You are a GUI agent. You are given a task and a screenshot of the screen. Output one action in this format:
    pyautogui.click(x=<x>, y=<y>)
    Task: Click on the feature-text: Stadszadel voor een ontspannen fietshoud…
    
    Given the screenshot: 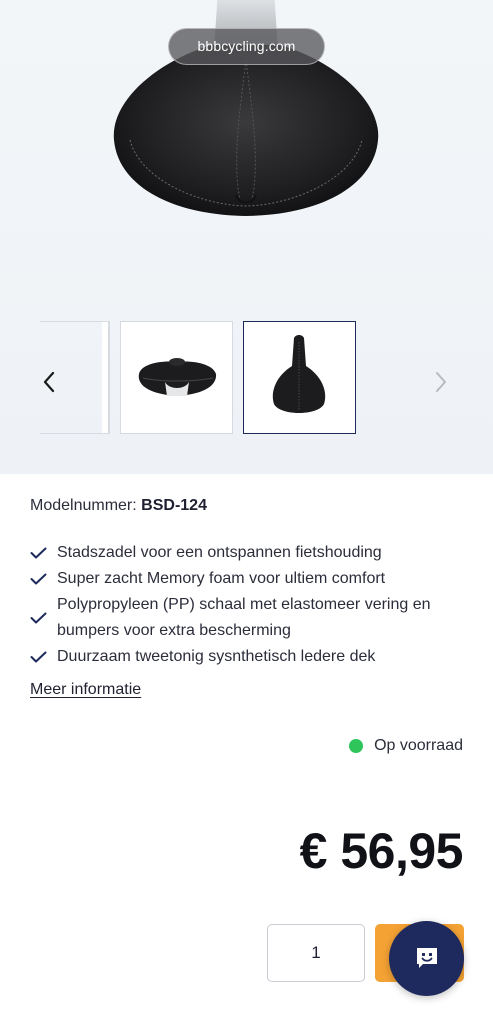 What is the action you would take?
    pyautogui.click(x=219, y=552)
    